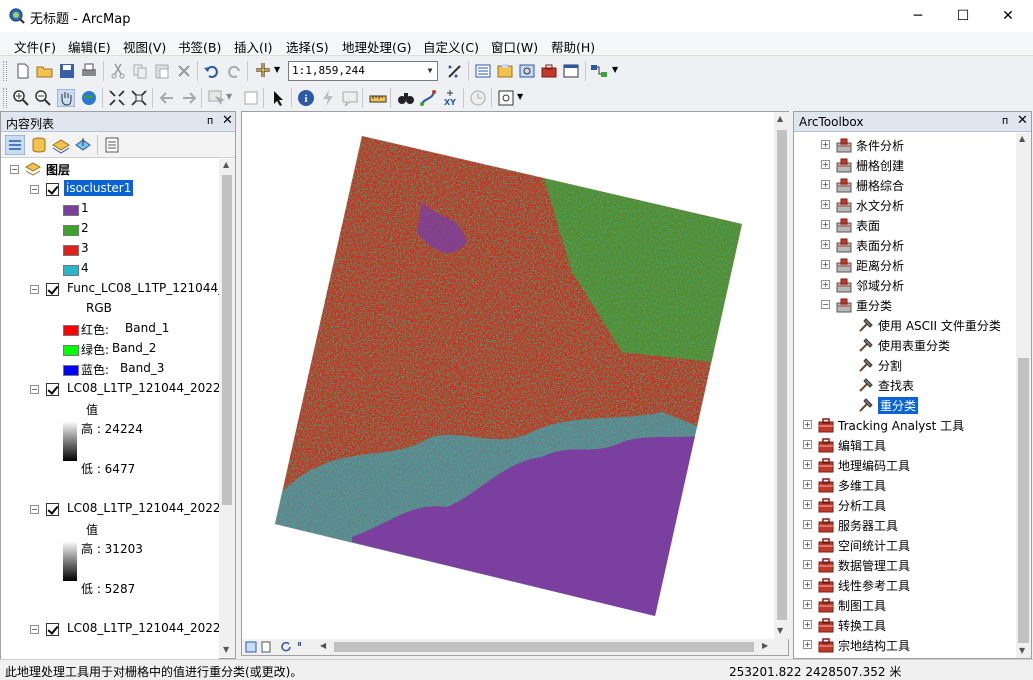 Image resolution: width=1033 pixels, height=680 pixels. I want to click on menu-file: 文件(F), so click(35, 46).